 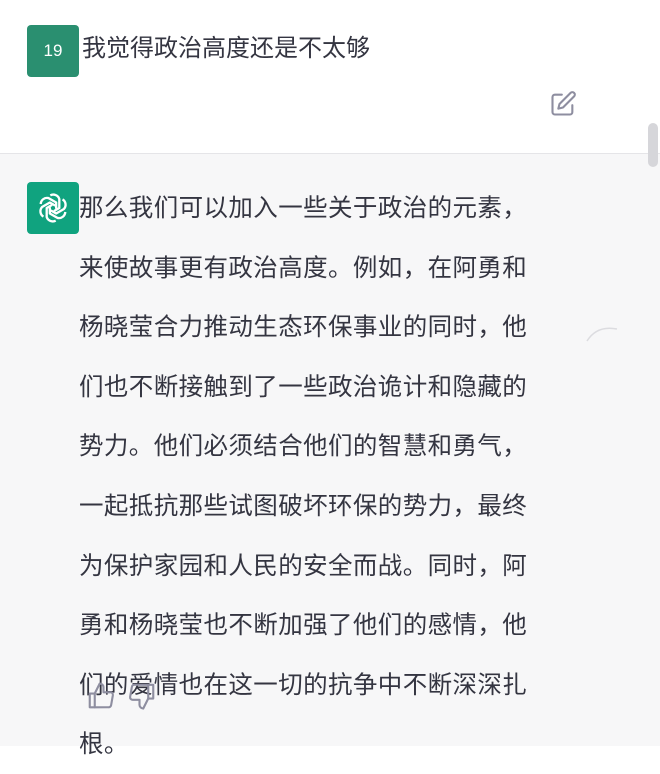 I want to click on assistant-text-line: 一起抵抗那些试图破坏环保的势力，最终, so click(x=303, y=505).